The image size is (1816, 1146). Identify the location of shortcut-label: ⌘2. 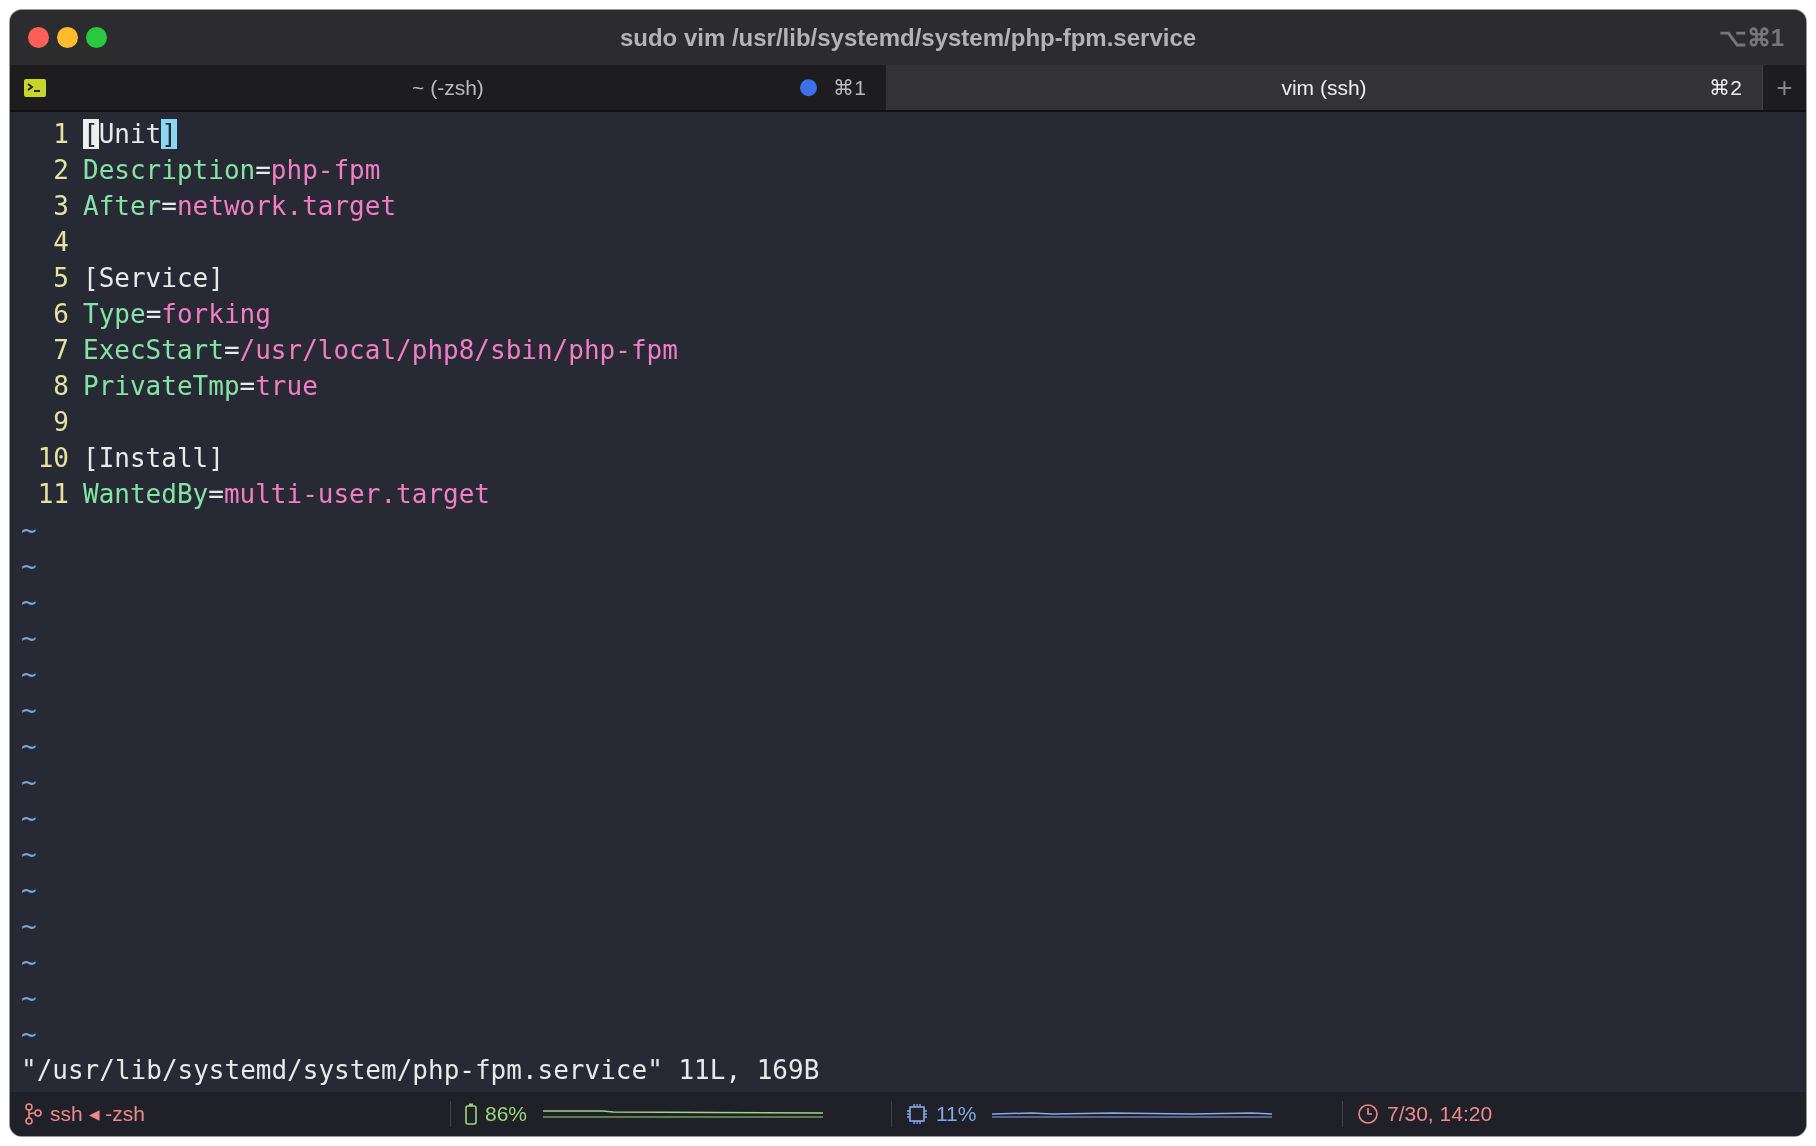
(1725, 87).